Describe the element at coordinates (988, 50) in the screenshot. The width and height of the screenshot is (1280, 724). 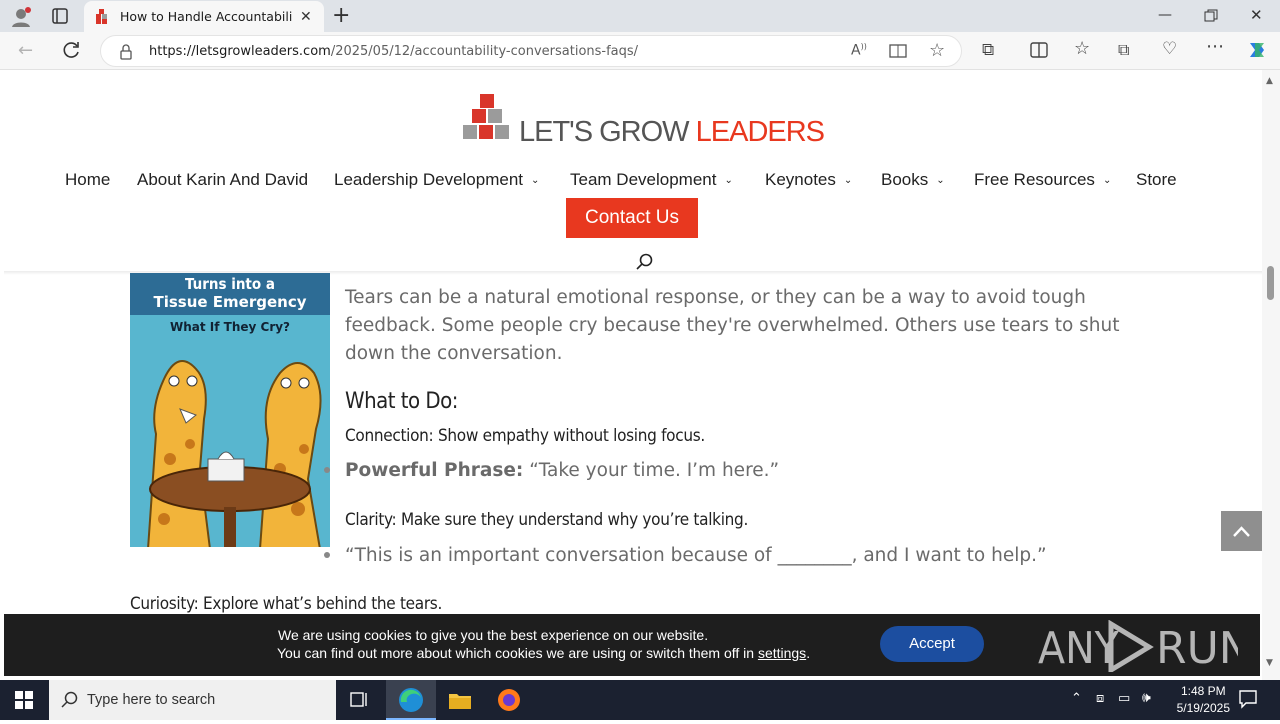
I see `extensions-icon: ⧉` at that location.